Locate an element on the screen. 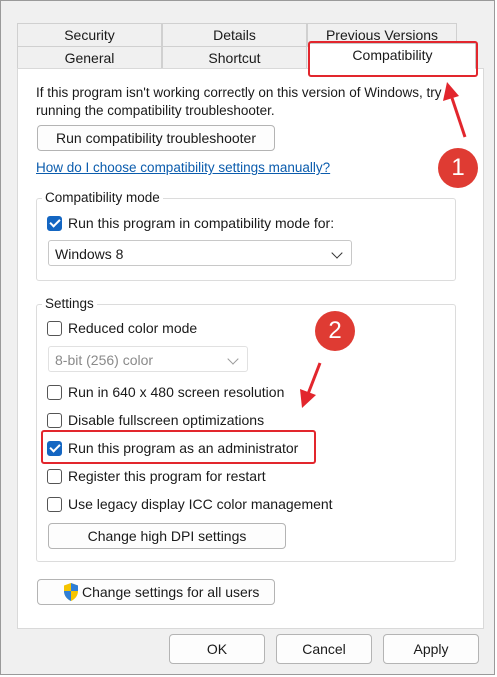  color-depth-select: 8-bit (256) color is located at coordinates (148, 359).